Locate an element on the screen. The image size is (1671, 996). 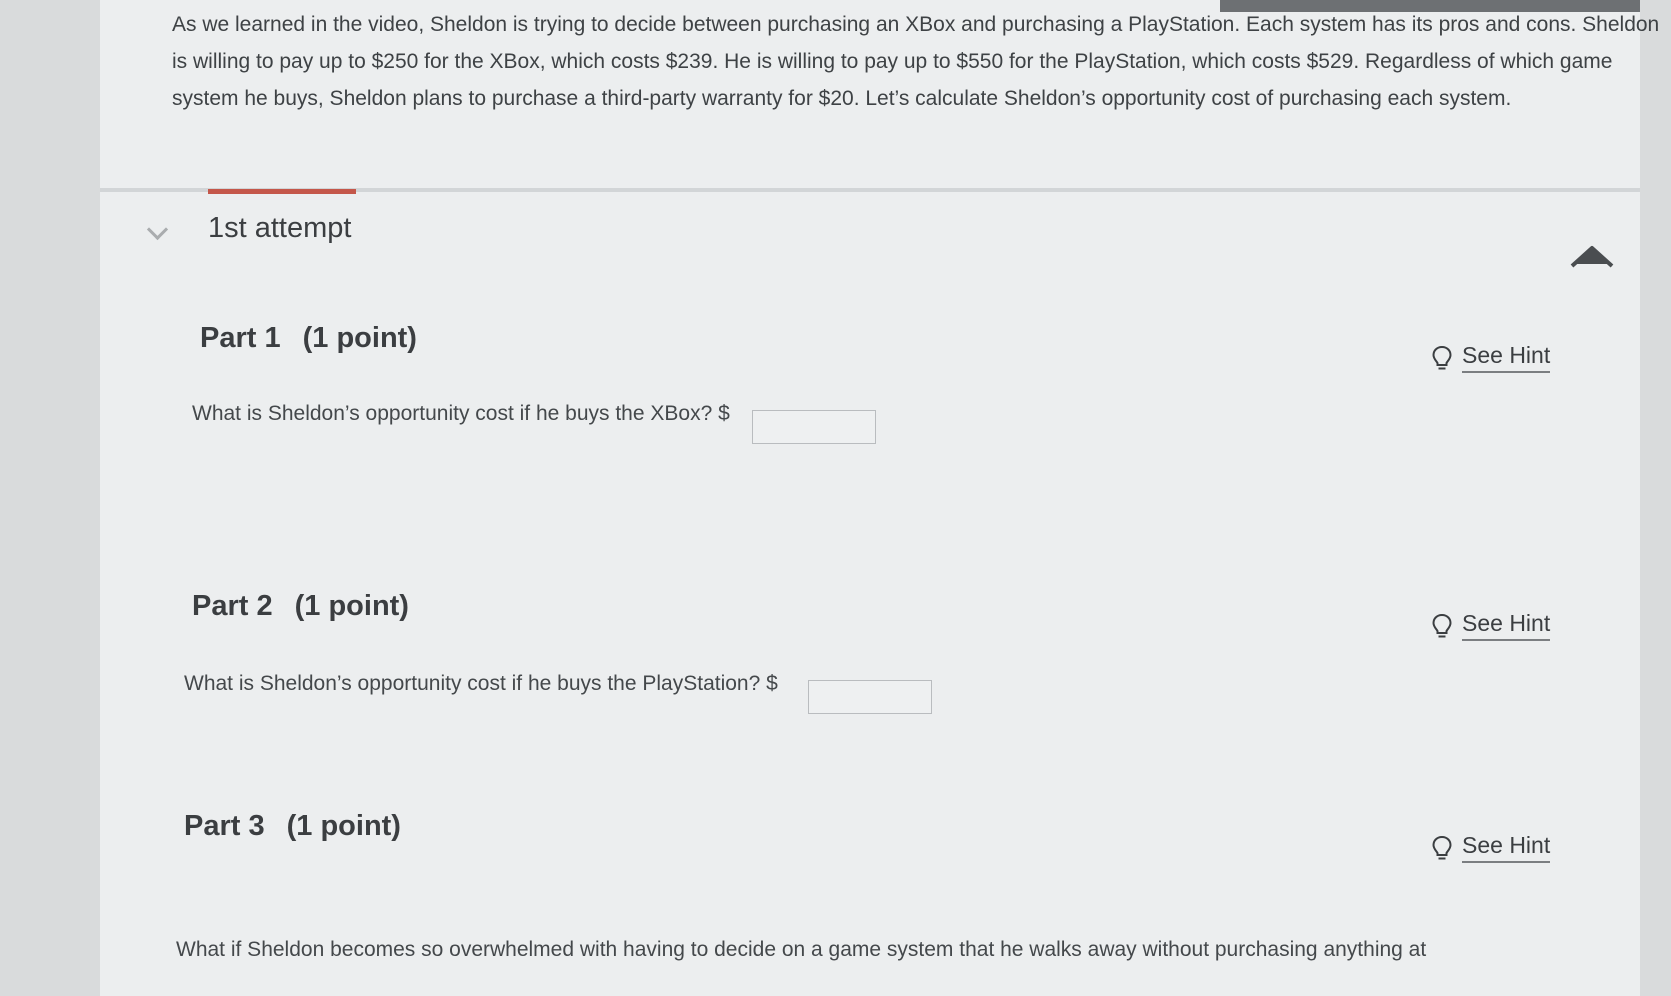
part-heading: Part 3 (1 point) is located at coordinates (292, 826).